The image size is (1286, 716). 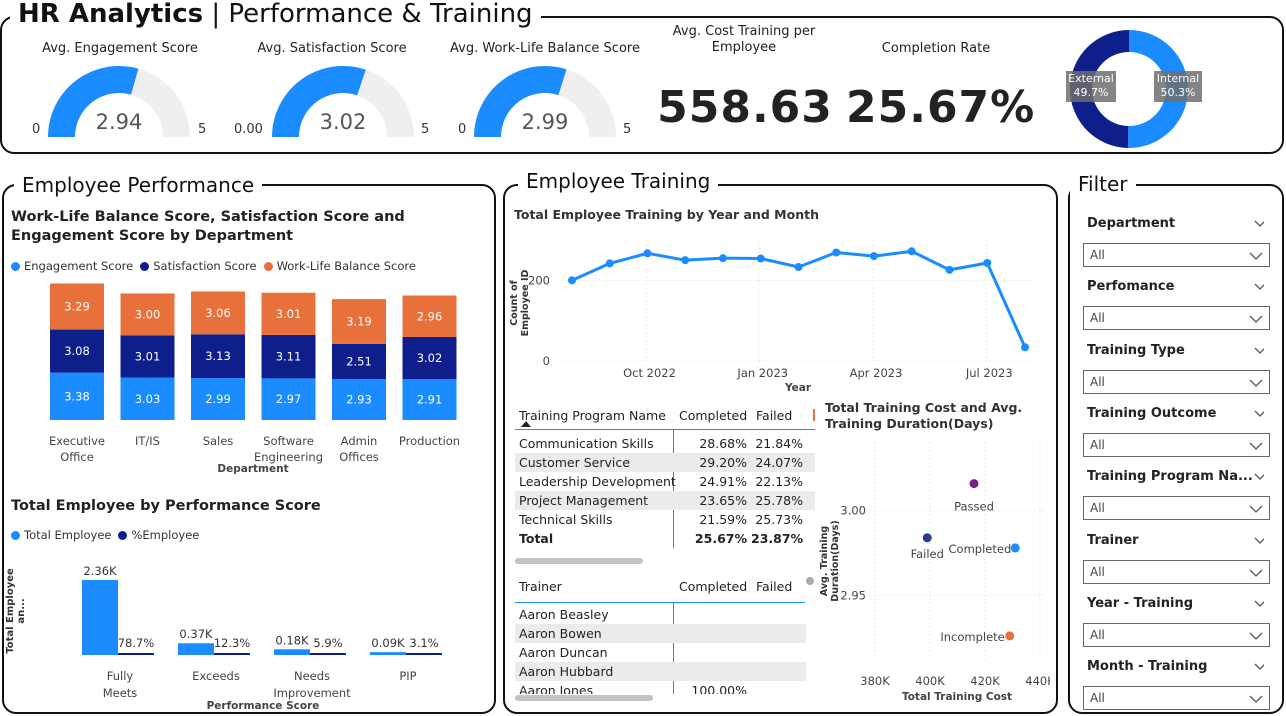 I want to click on trainer-row: Aaron Jones 100.00%, so click(x=660, y=687).